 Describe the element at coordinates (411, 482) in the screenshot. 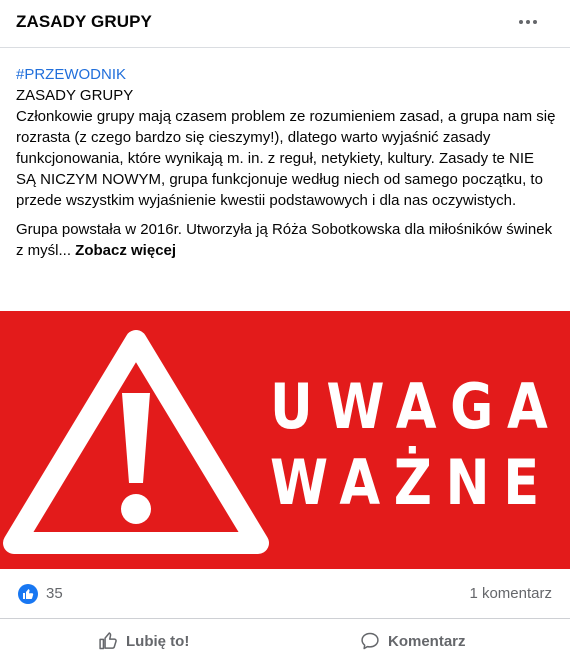

I see `banner-text-line-2: WAŻNE` at that location.